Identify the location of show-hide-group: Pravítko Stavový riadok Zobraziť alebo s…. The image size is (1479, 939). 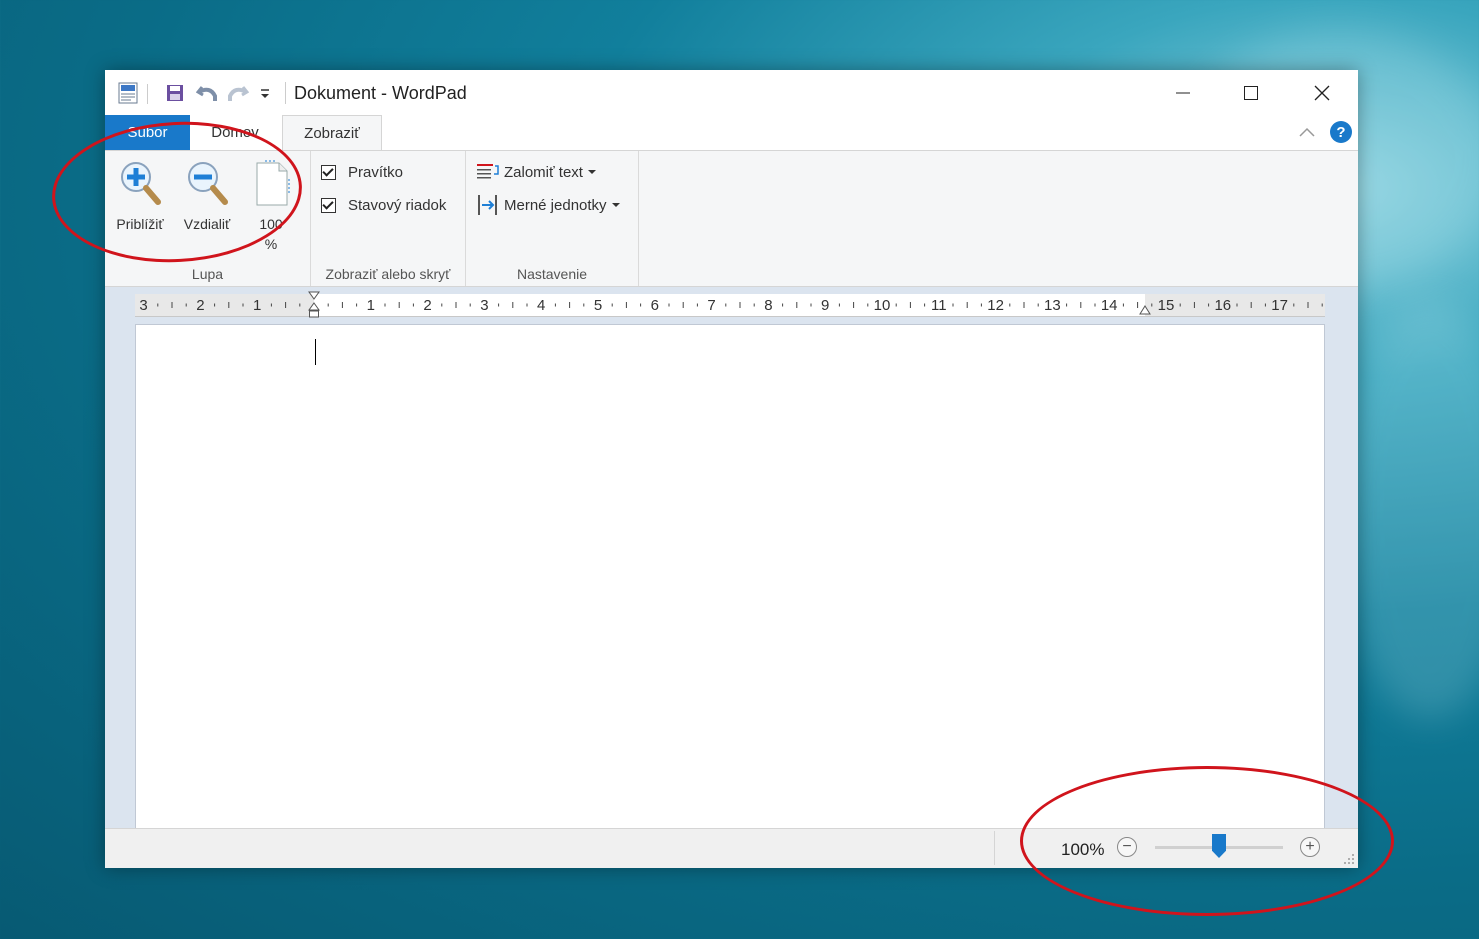
(388, 218).